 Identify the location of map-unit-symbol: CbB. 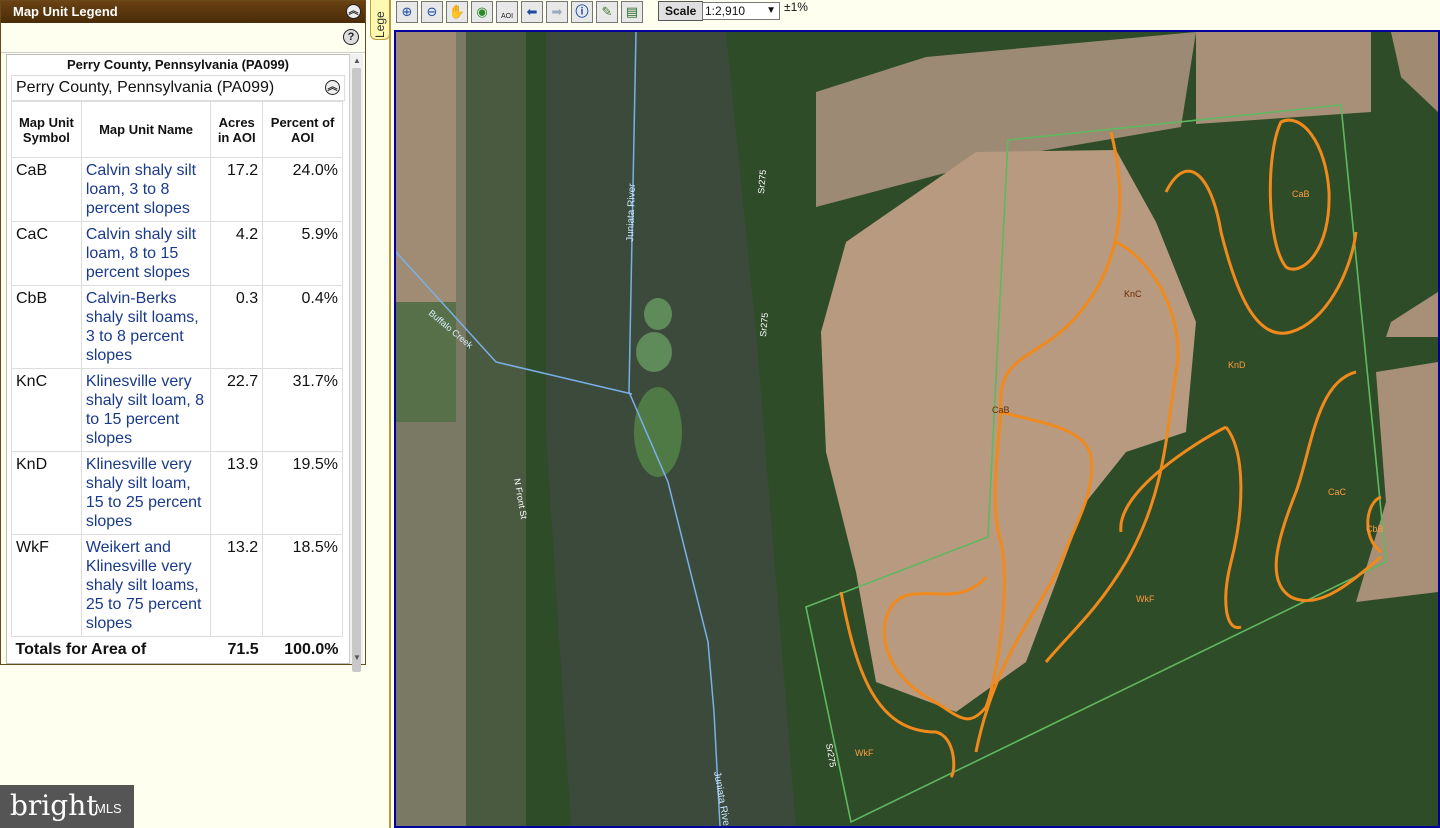
(46, 327).